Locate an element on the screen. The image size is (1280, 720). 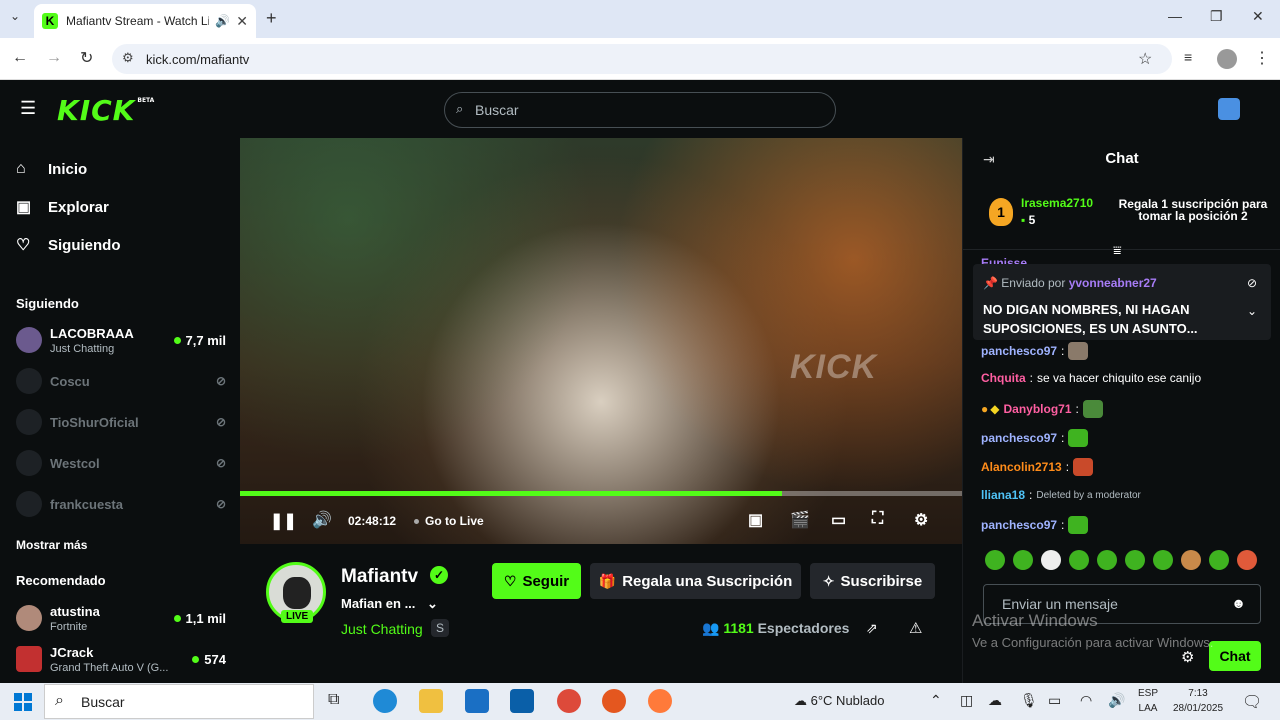
search-bar: ⌕ is located at coordinates (640, 110).